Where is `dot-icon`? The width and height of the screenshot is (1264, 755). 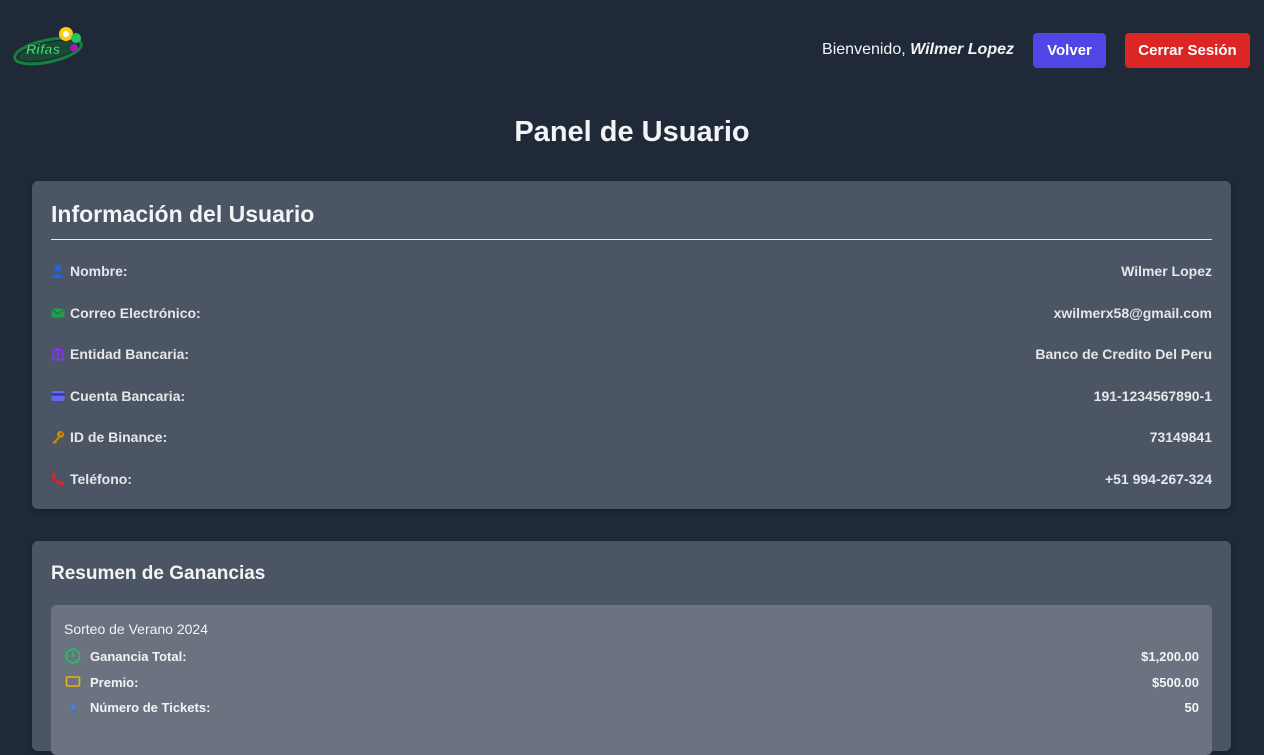 dot-icon is located at coordinates (73, 707).